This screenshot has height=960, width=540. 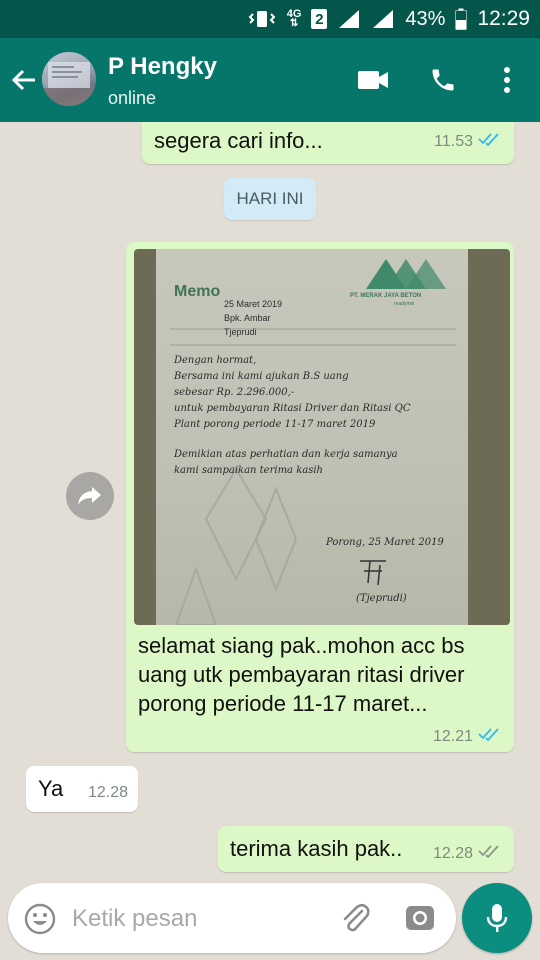 I want to click on sim-slot-label: 2, so click(x=319, y=19).